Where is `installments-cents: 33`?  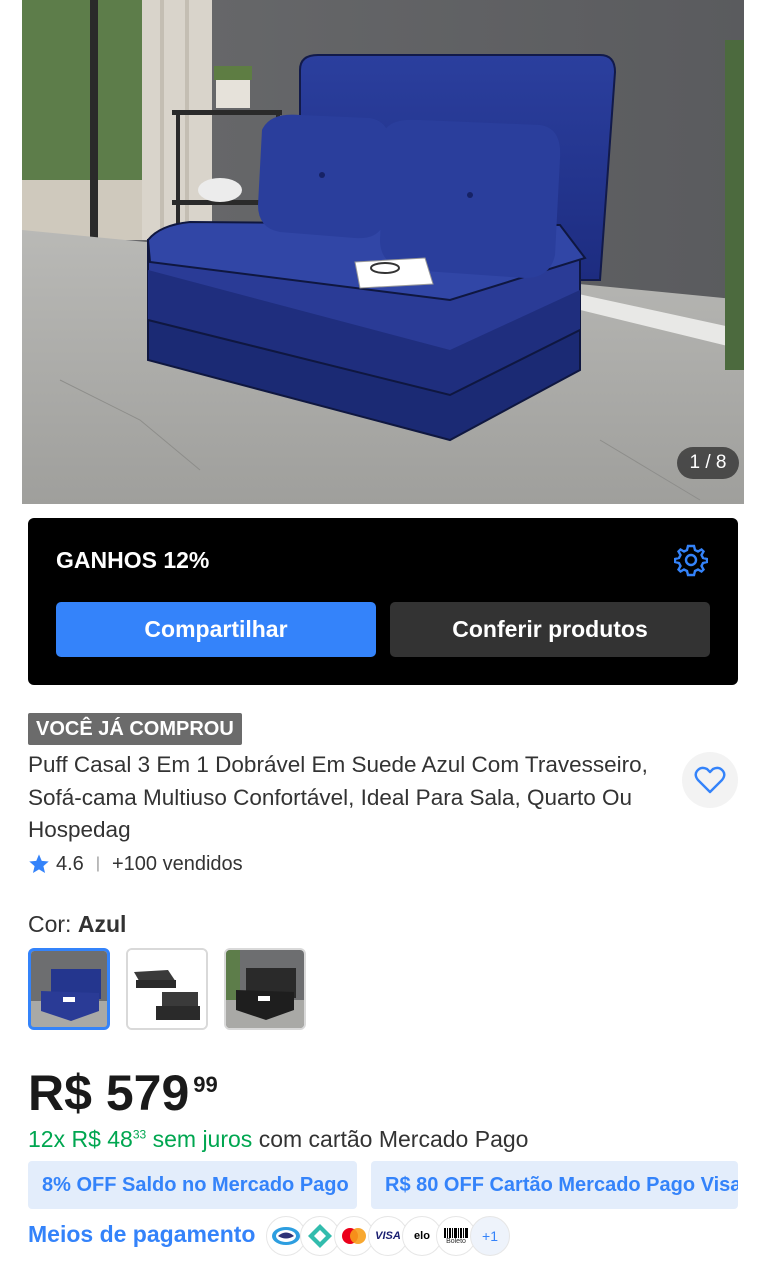 installments-cents: 33 is located at coordinates (139, 1134).